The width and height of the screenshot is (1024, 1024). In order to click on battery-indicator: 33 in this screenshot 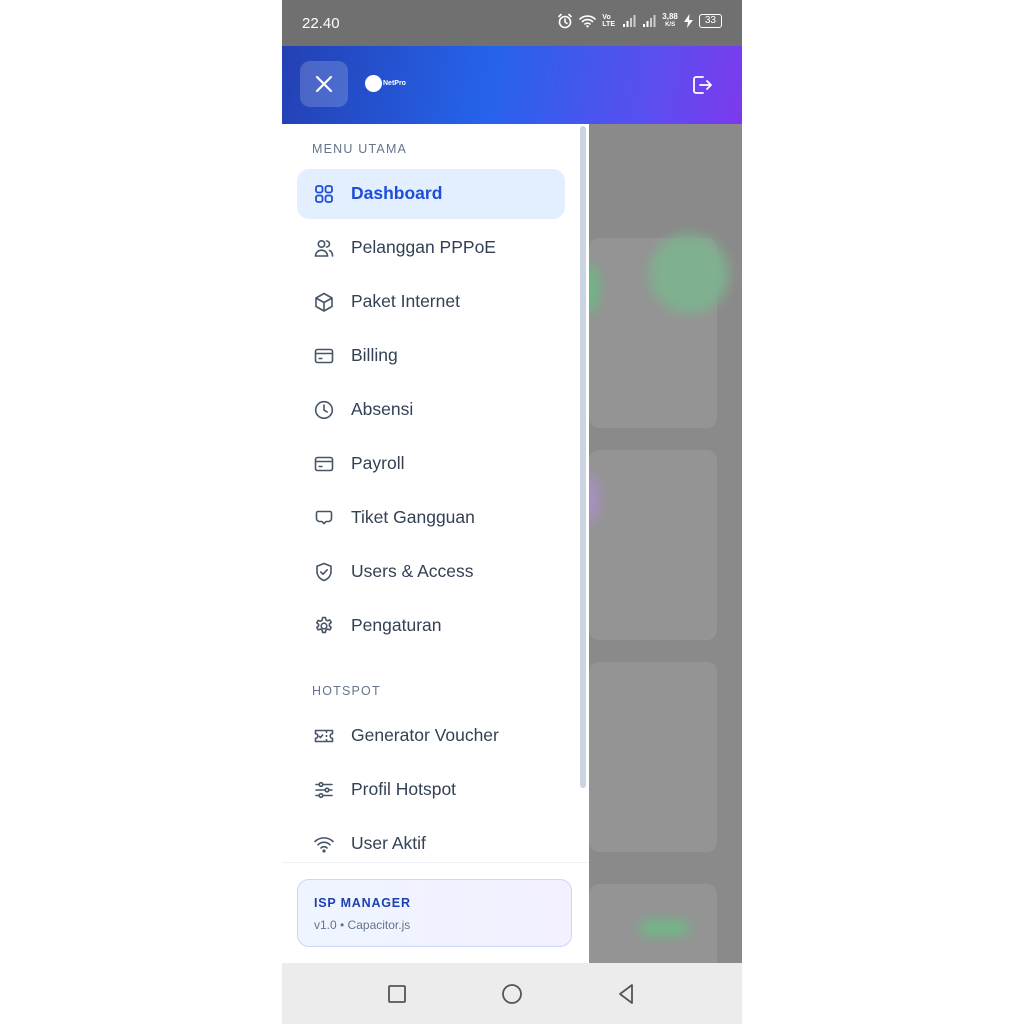, I will do `click(710, 21)`.